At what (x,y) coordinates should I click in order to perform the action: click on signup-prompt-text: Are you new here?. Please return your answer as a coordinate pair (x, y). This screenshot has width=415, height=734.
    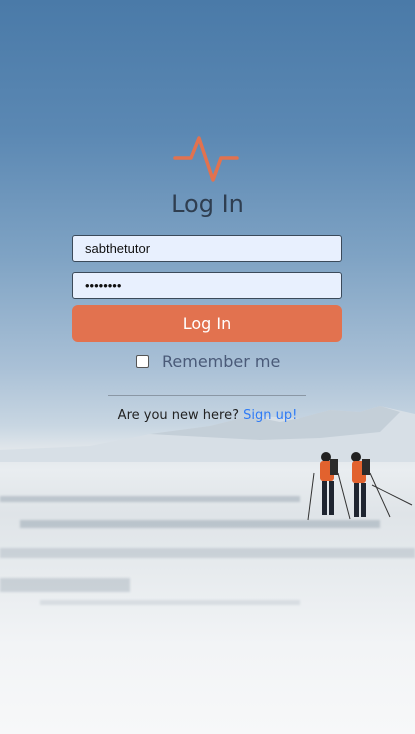
    Looking at the image, I should click on (178, 415).